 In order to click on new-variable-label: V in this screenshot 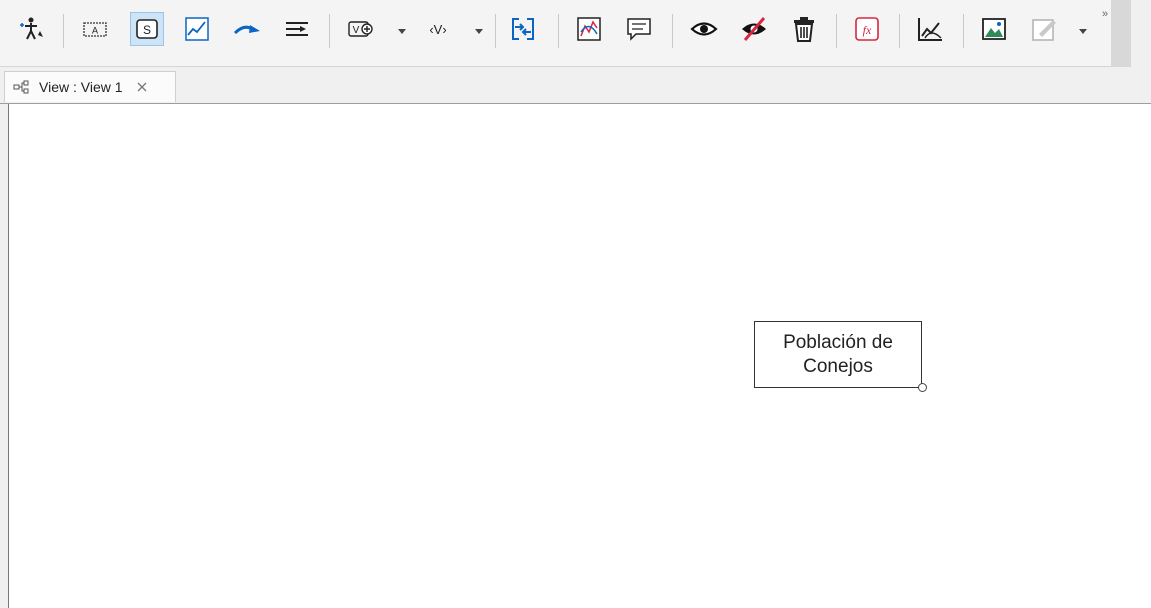, I will do `click(356, 30)`.